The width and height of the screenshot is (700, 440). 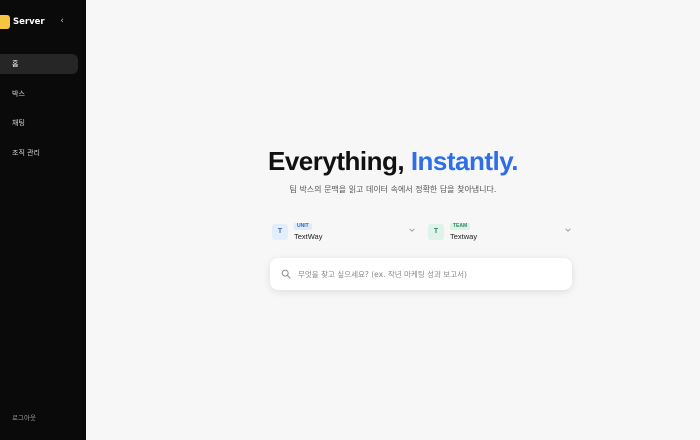 I want to click on hero-title-main: Everything,, so click(x=336, y=161).